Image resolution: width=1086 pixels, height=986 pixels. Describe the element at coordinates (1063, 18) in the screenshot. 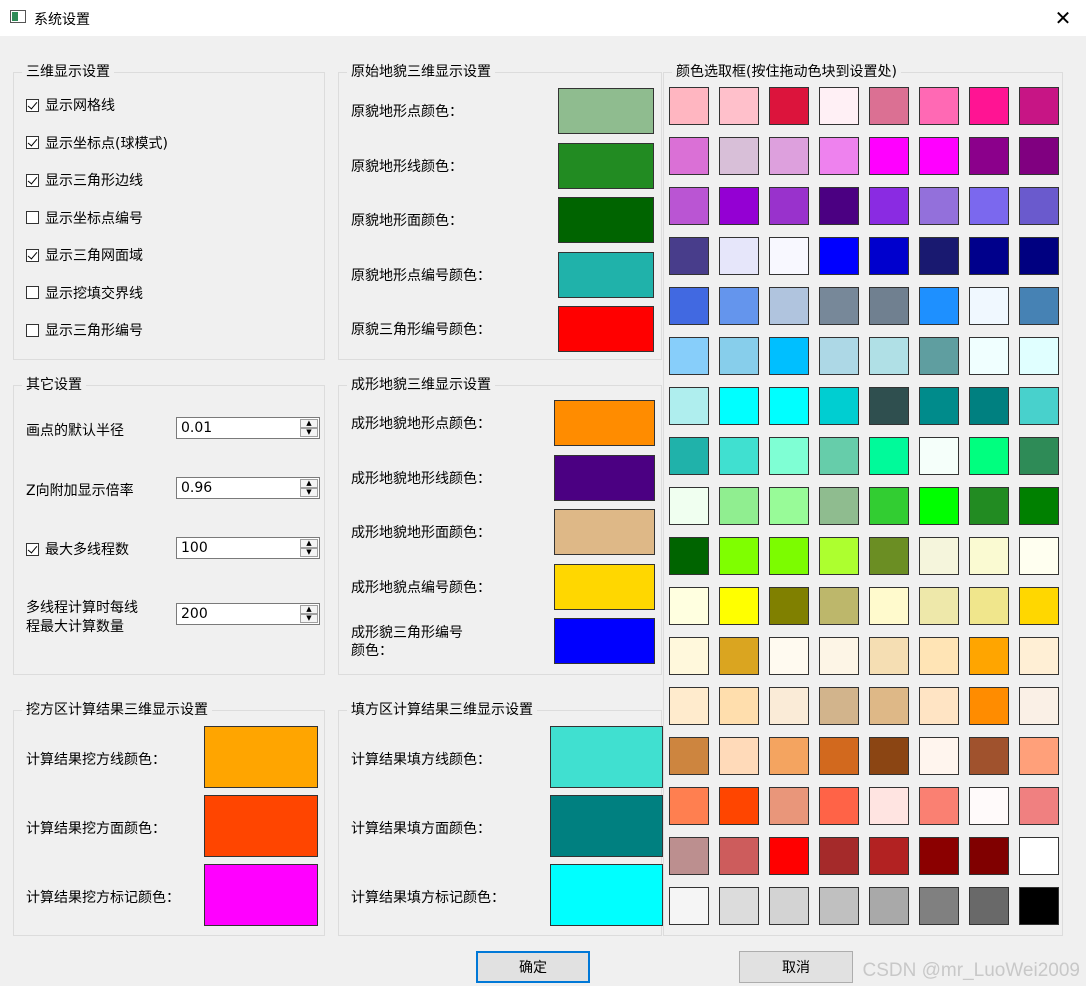

I see `close-button: ✕` at that location.